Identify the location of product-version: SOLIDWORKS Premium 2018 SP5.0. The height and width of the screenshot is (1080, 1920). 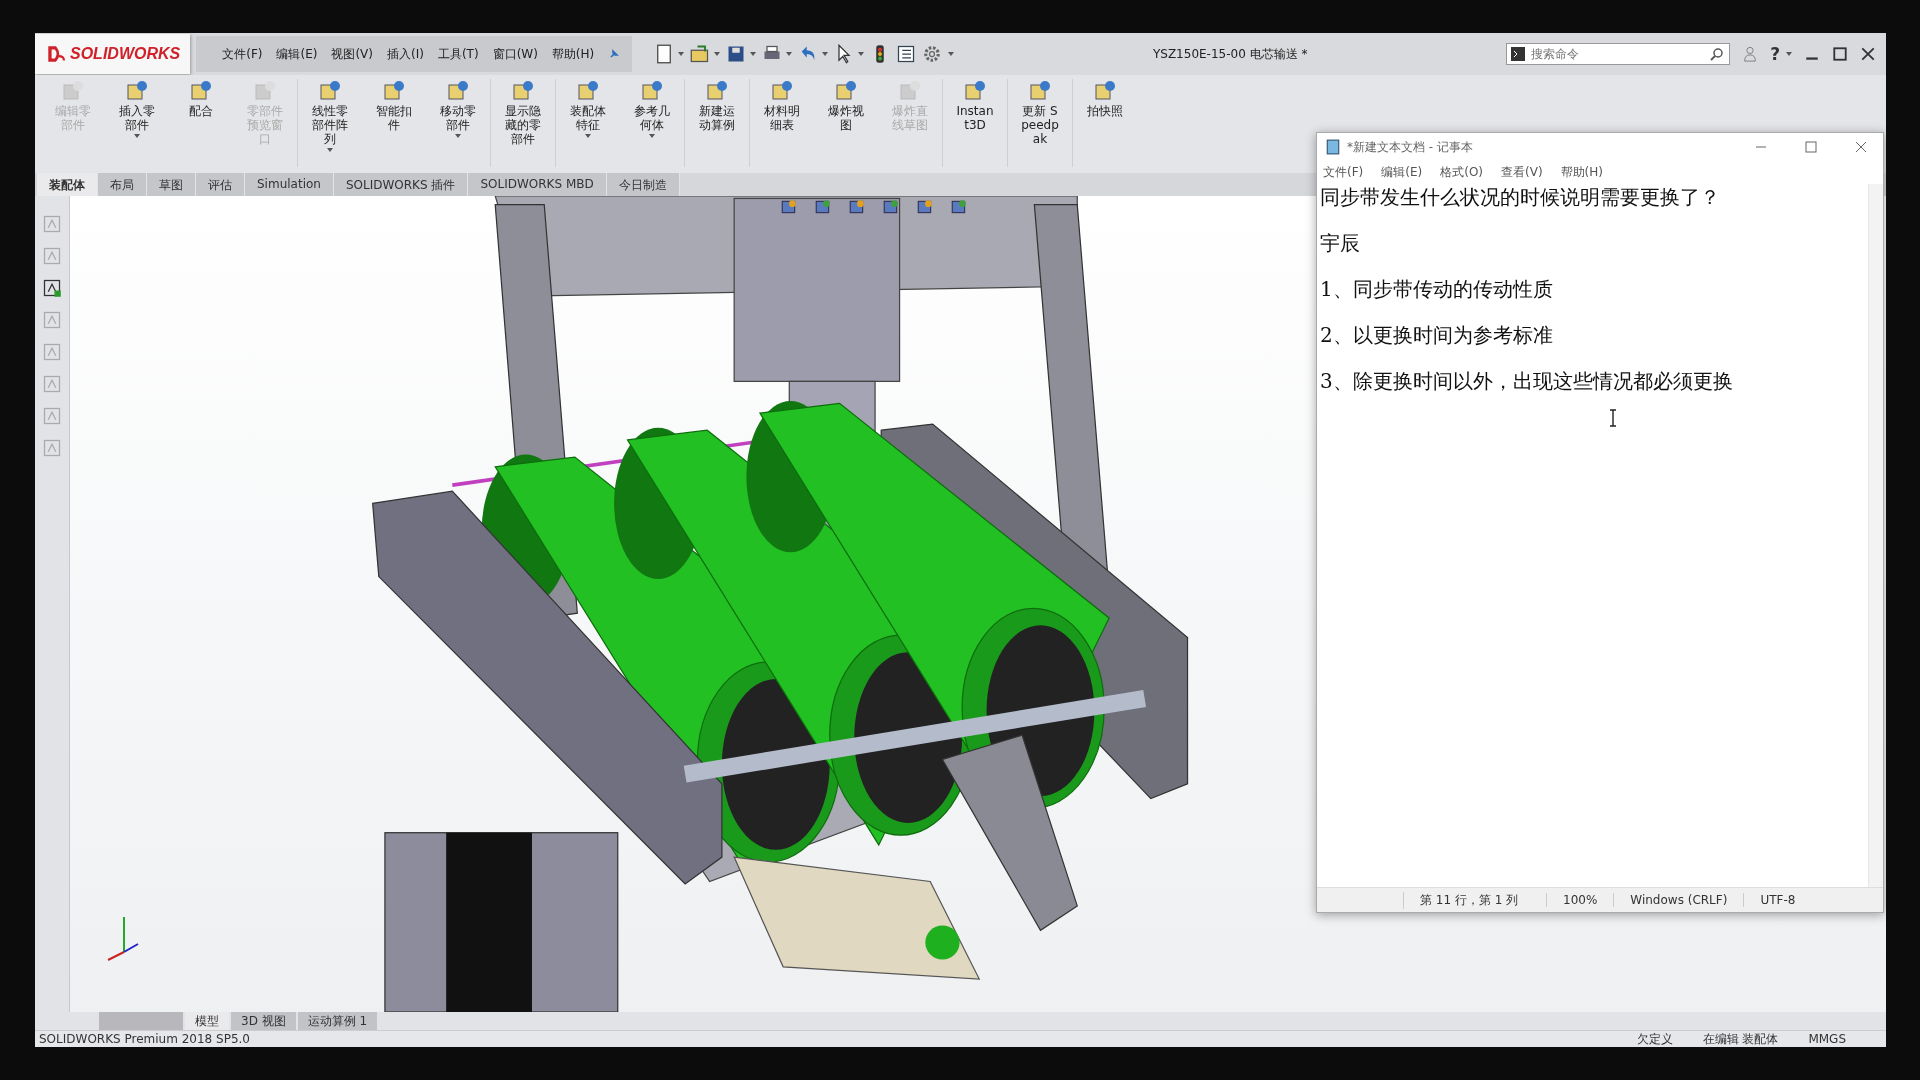
(144, 1039).